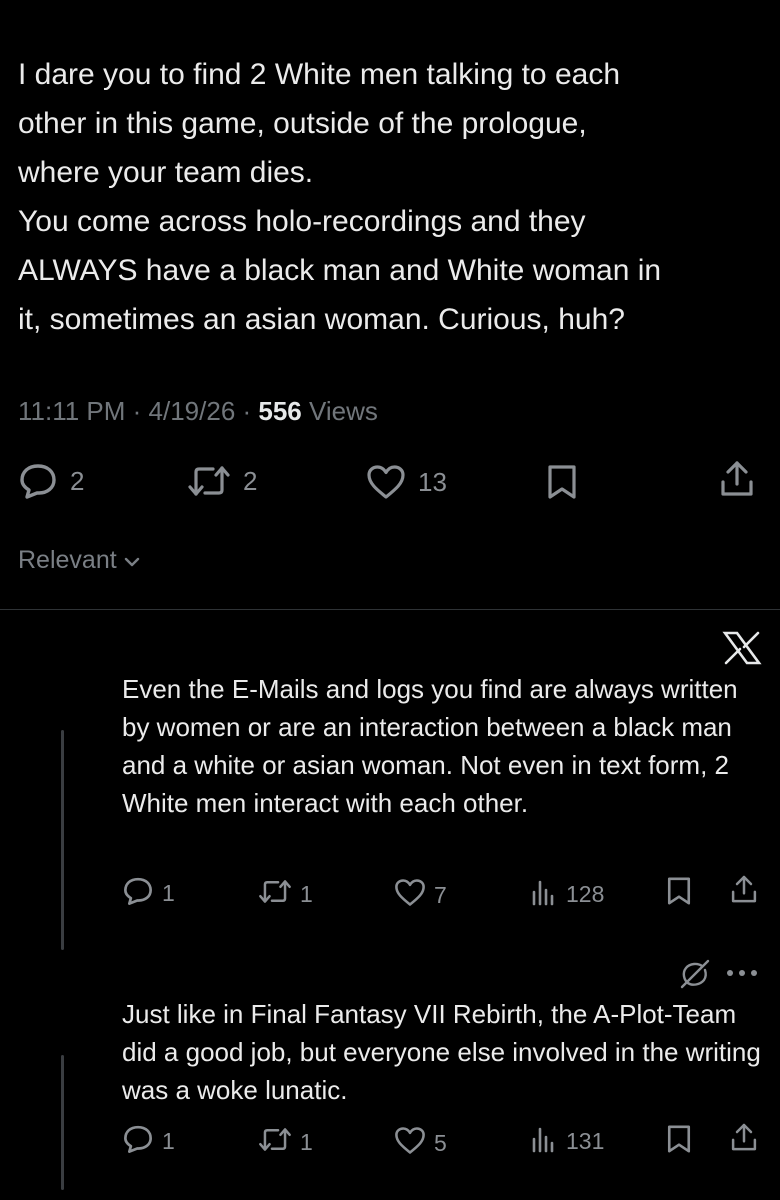  What do you see at coordinates (138, 411) in the screenshot?
I see `tweet-timestamp: 11:11 PM · 4/19/26 ·` at bounding box center [138, 411].